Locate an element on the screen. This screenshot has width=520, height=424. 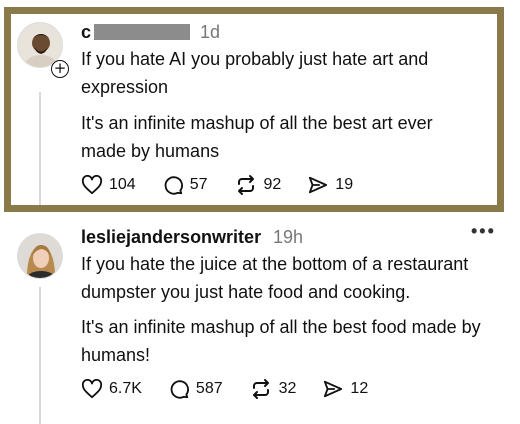
like-count: 6.7K is located at coordinates (125, 388).